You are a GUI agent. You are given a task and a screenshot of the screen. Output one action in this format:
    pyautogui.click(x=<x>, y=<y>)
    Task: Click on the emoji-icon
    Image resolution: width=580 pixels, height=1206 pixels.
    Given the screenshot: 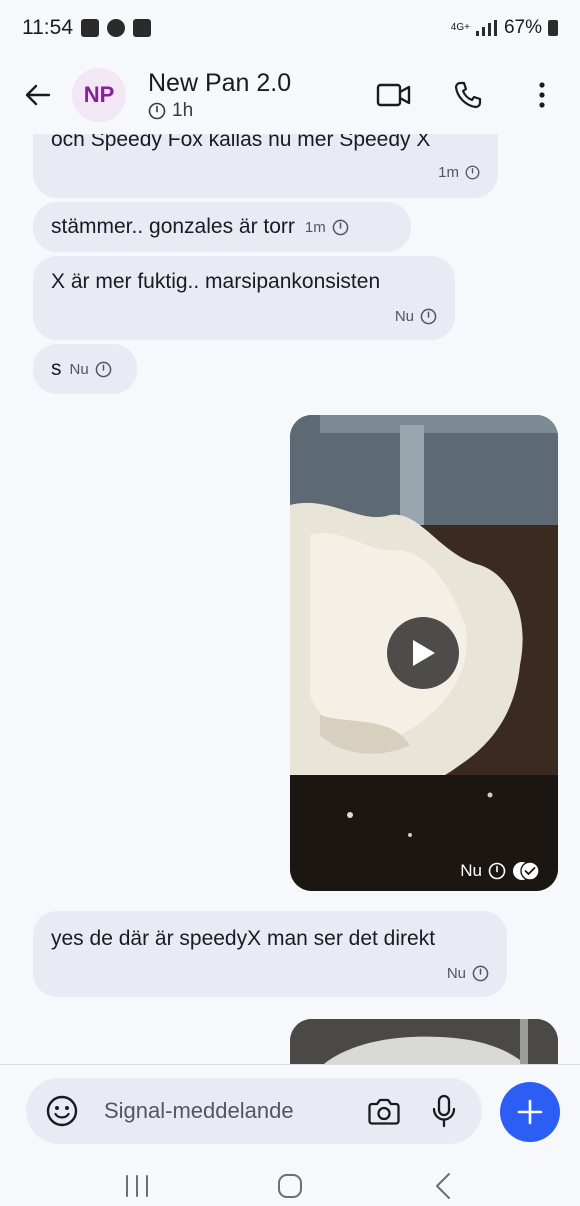 What is the action you would take?
    pyautogui.click(x=62, y=1111)
    